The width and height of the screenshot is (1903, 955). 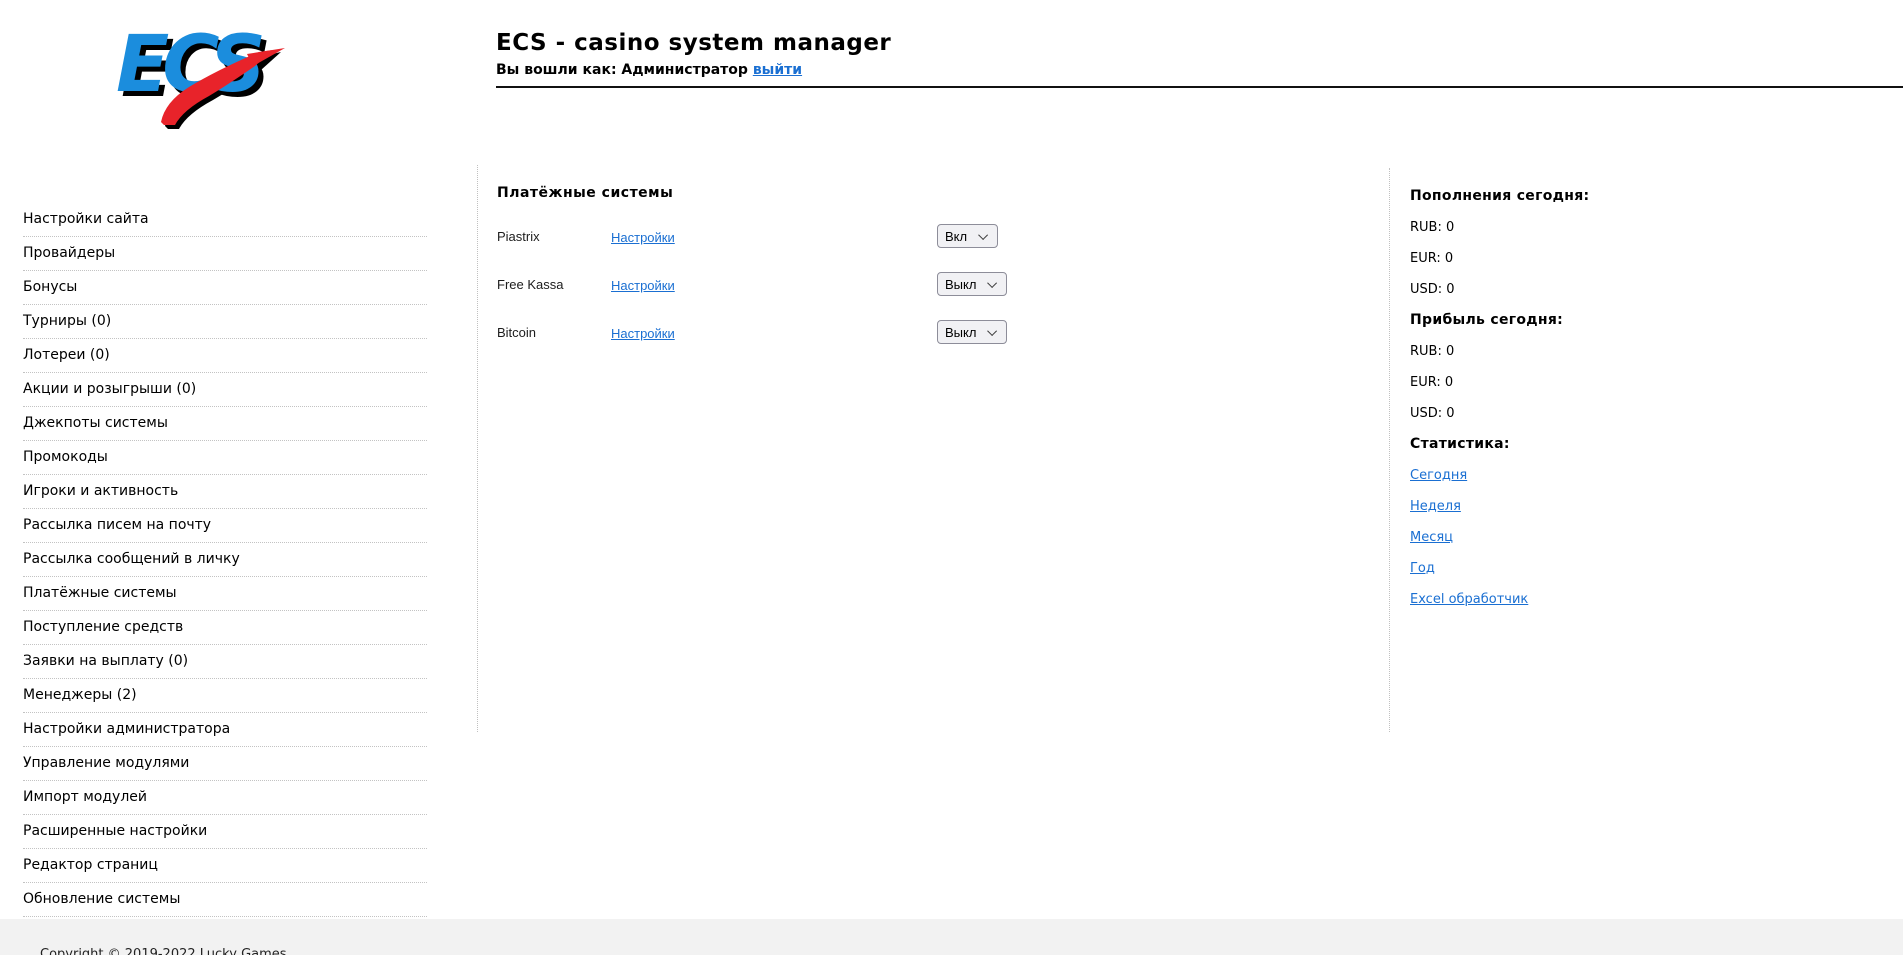 I want to click on profit-usd: USD: 0, so click(x=1432, y=413).